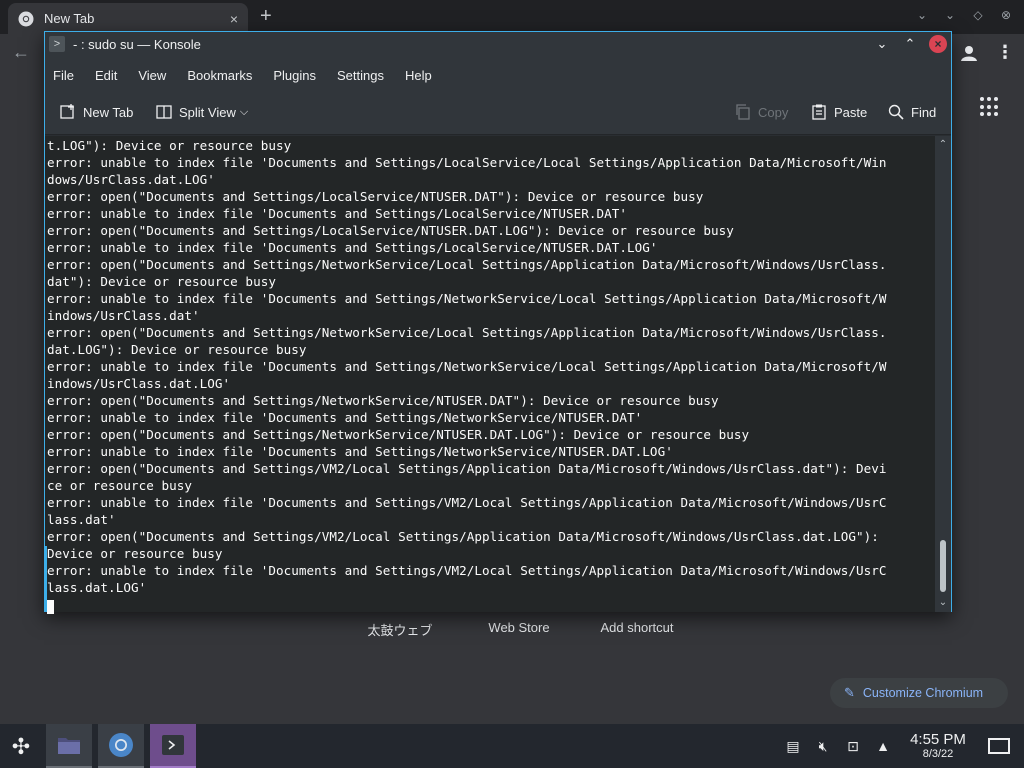 This screenshot has height=768, width=1024. I want to click on network-icon: ⊡, so click(853, 746).